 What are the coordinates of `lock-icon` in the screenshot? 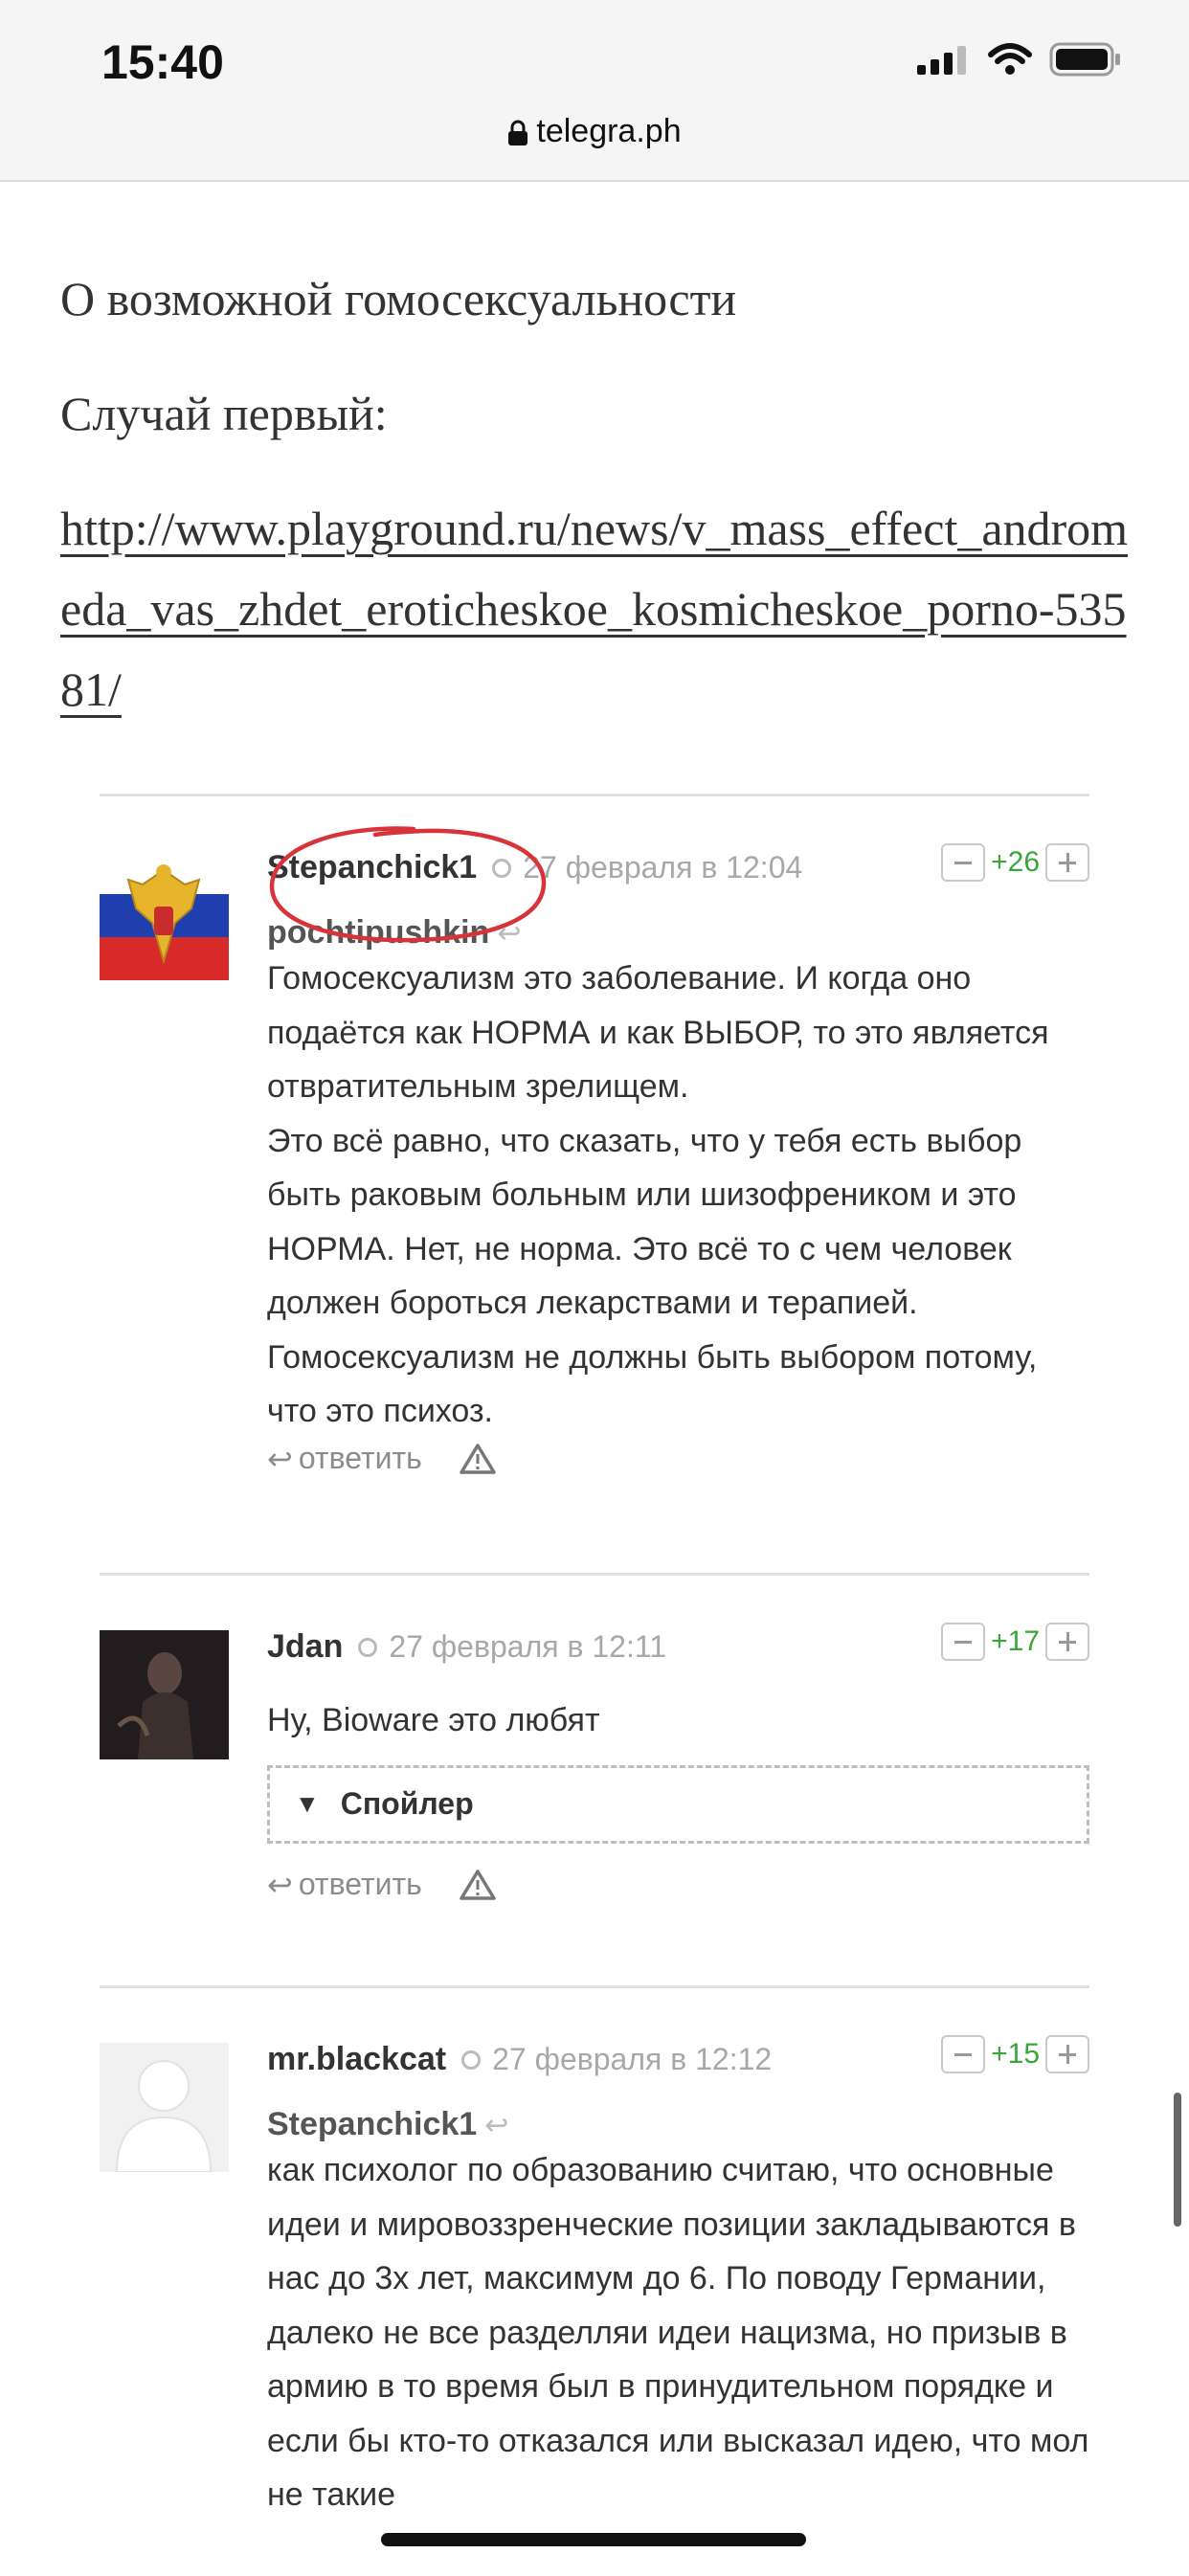 It's located at (518, 133).